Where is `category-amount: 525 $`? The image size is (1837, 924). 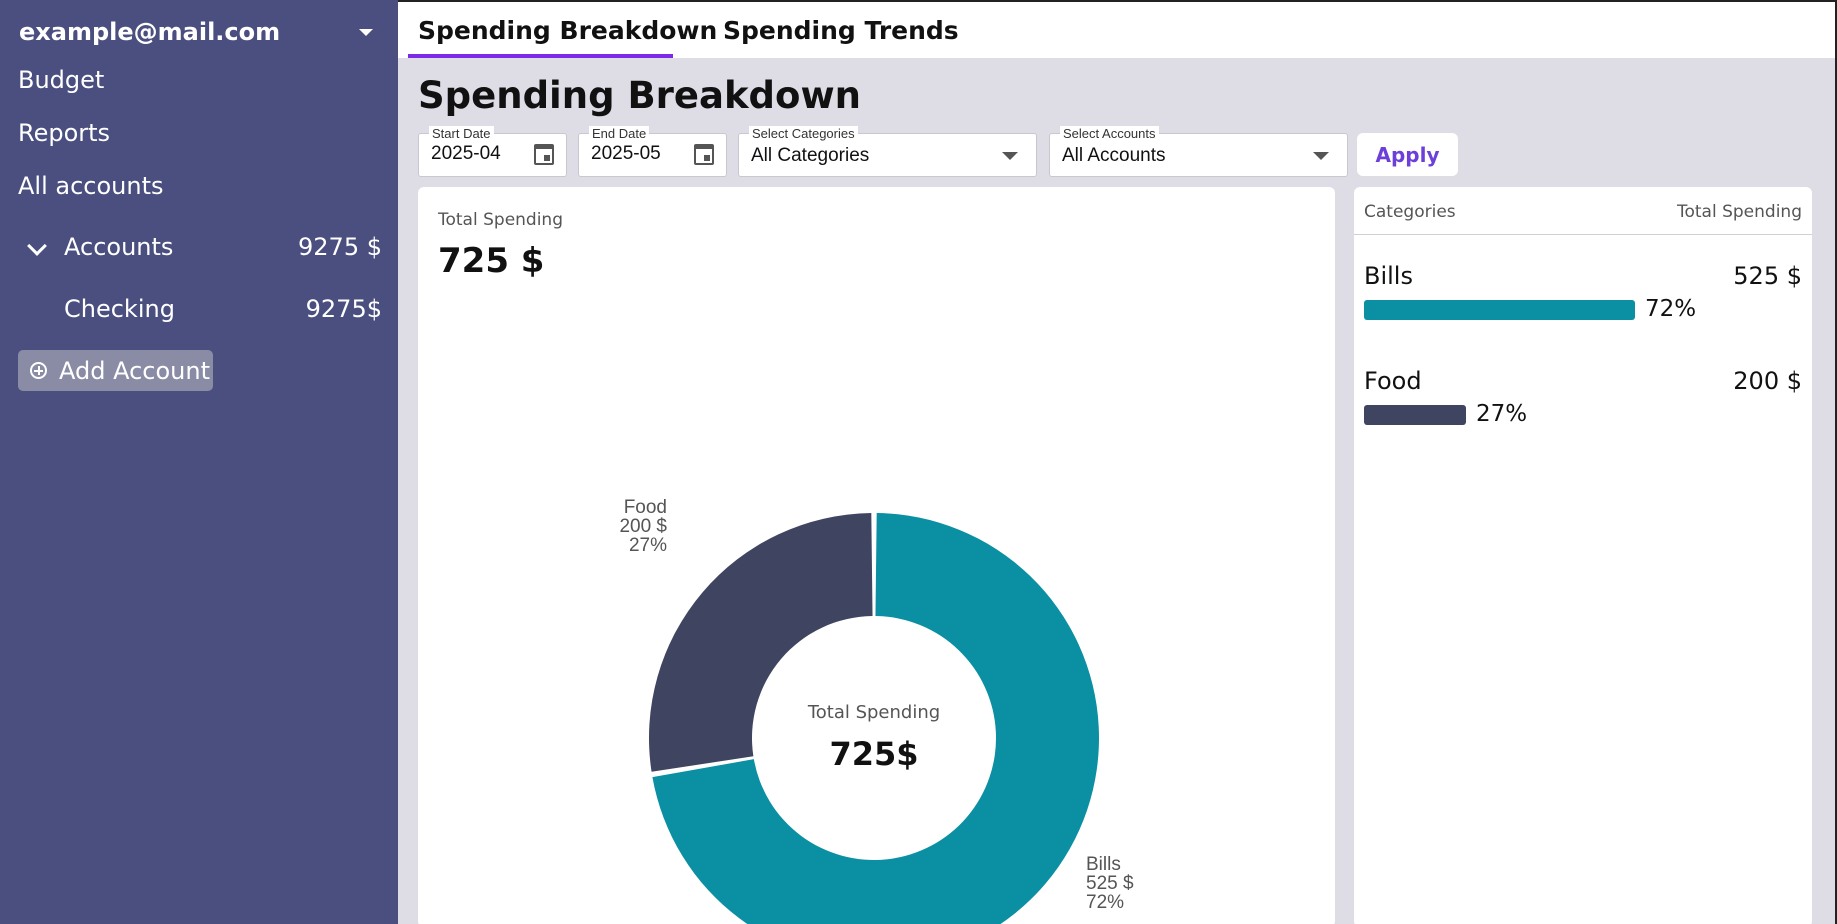
category-amount: 525 $ is located at coordinates (1767, 276).